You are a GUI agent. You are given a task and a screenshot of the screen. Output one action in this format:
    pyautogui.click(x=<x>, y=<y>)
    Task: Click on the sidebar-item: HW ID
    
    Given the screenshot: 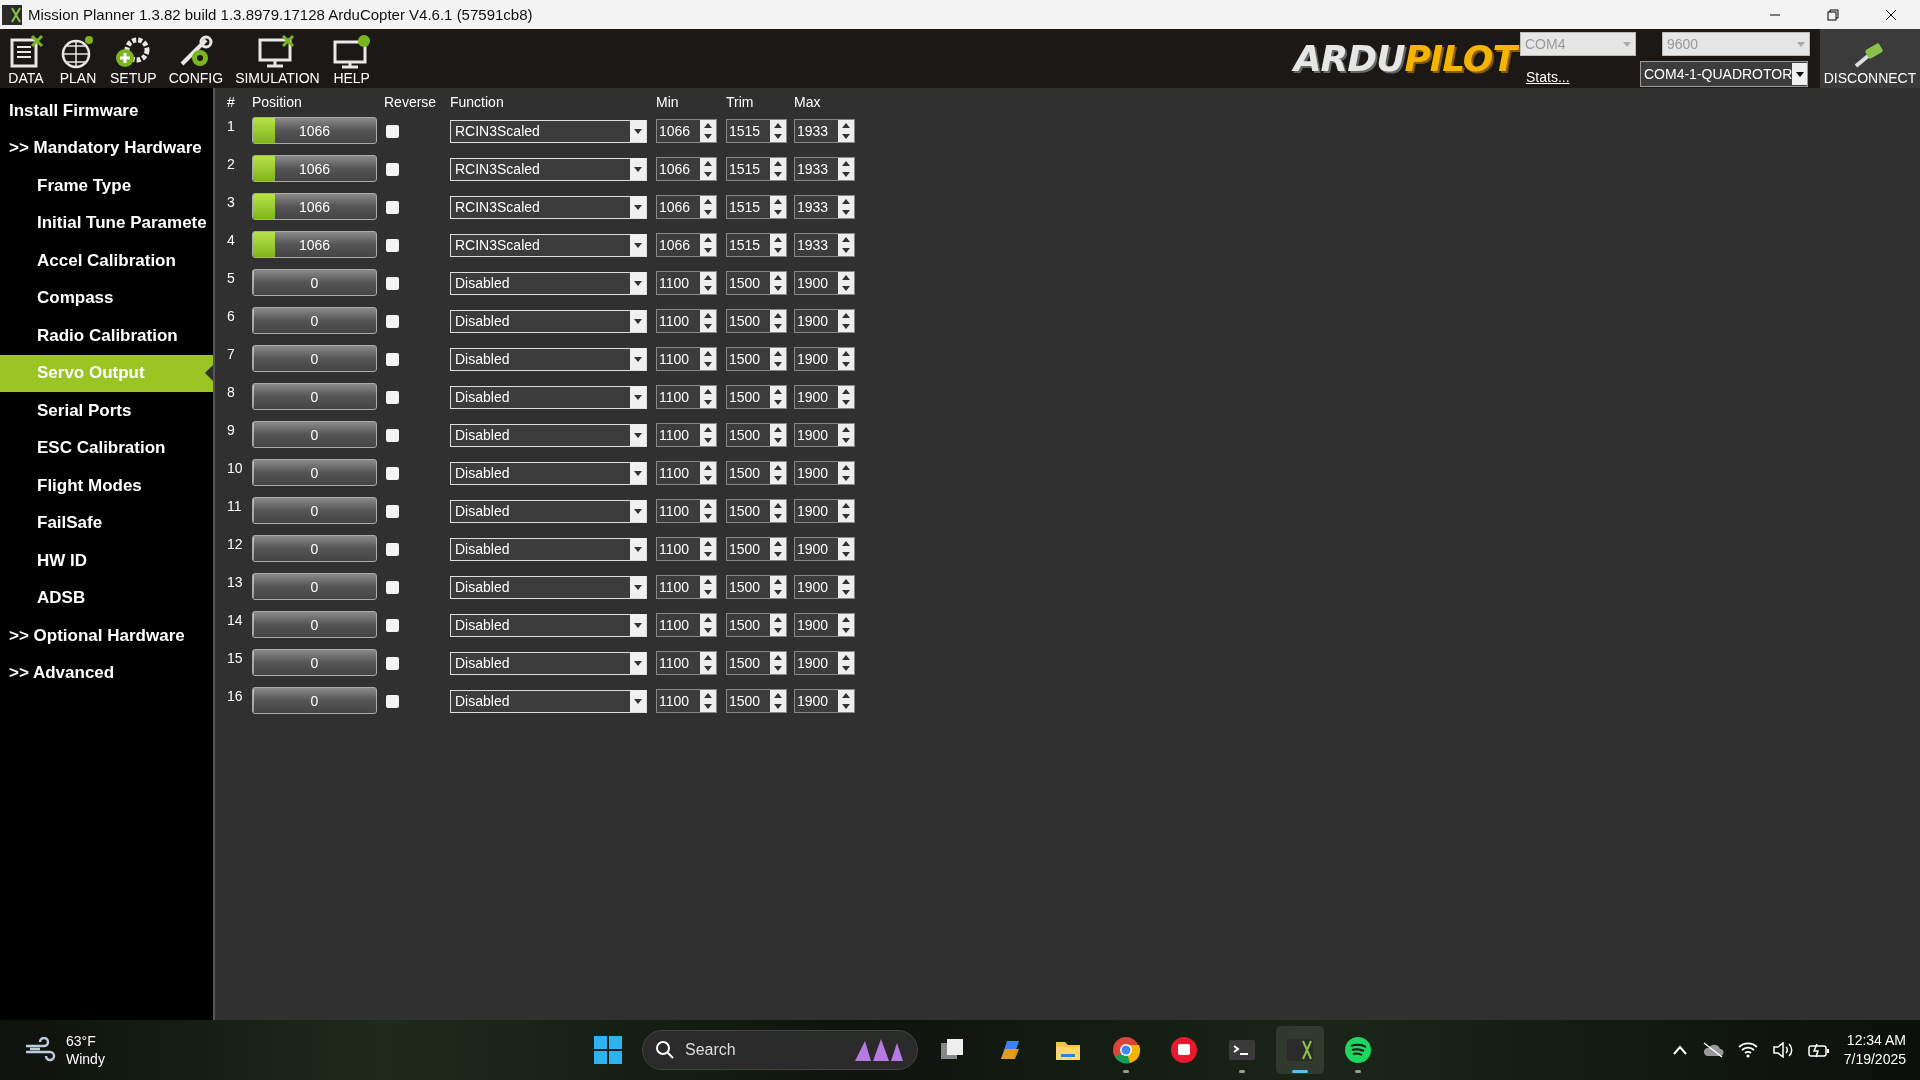 What is the action you would take?
    pyautogui.click(x=106, y=561)
    